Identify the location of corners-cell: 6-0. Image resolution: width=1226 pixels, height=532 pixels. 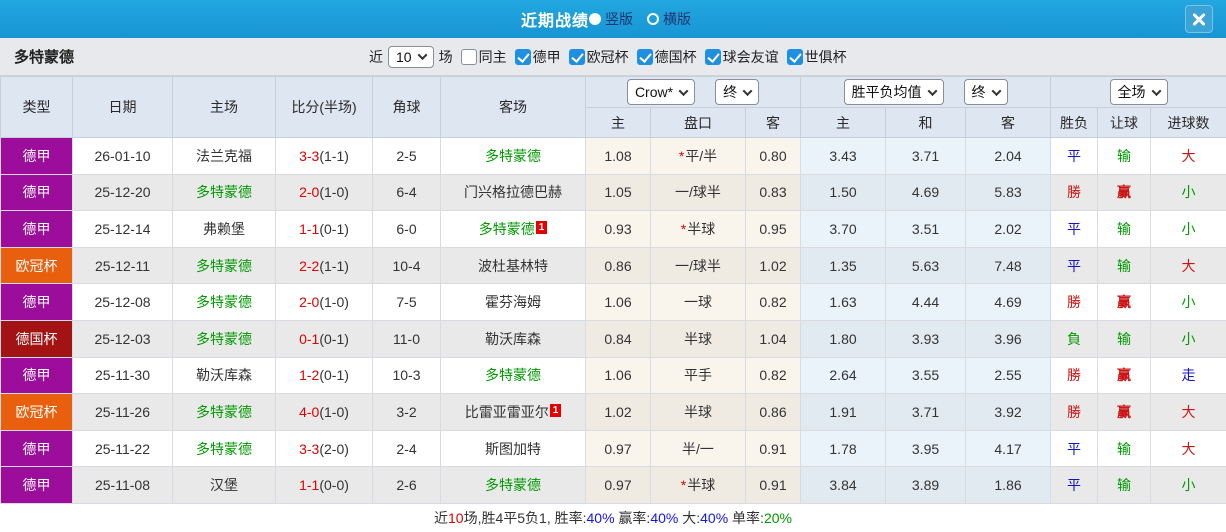
(406, 229).